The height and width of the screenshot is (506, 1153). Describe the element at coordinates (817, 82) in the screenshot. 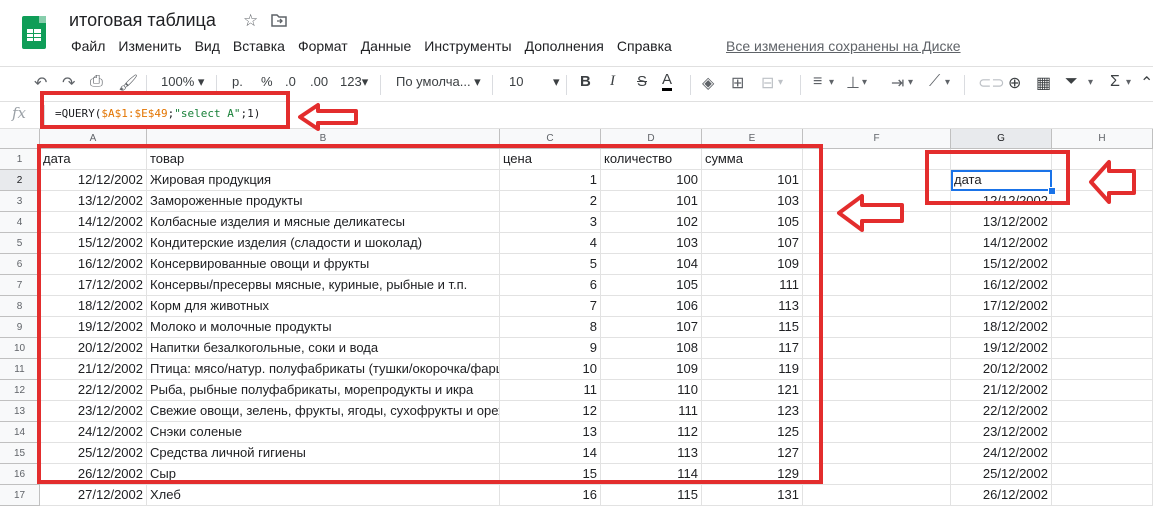

I see `horizontal-align-icon: ≡` at that location.